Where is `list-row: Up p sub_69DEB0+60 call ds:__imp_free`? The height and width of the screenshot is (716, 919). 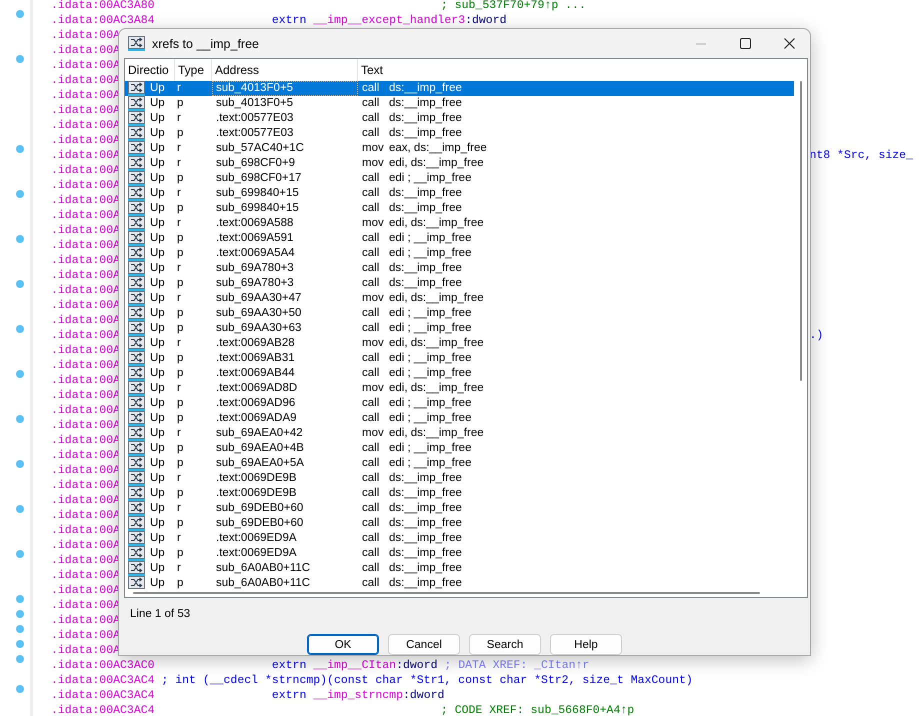 list-row: Up p sub_69DEB0+60 call ds:__imp_free is located at coordinates (459, 523).